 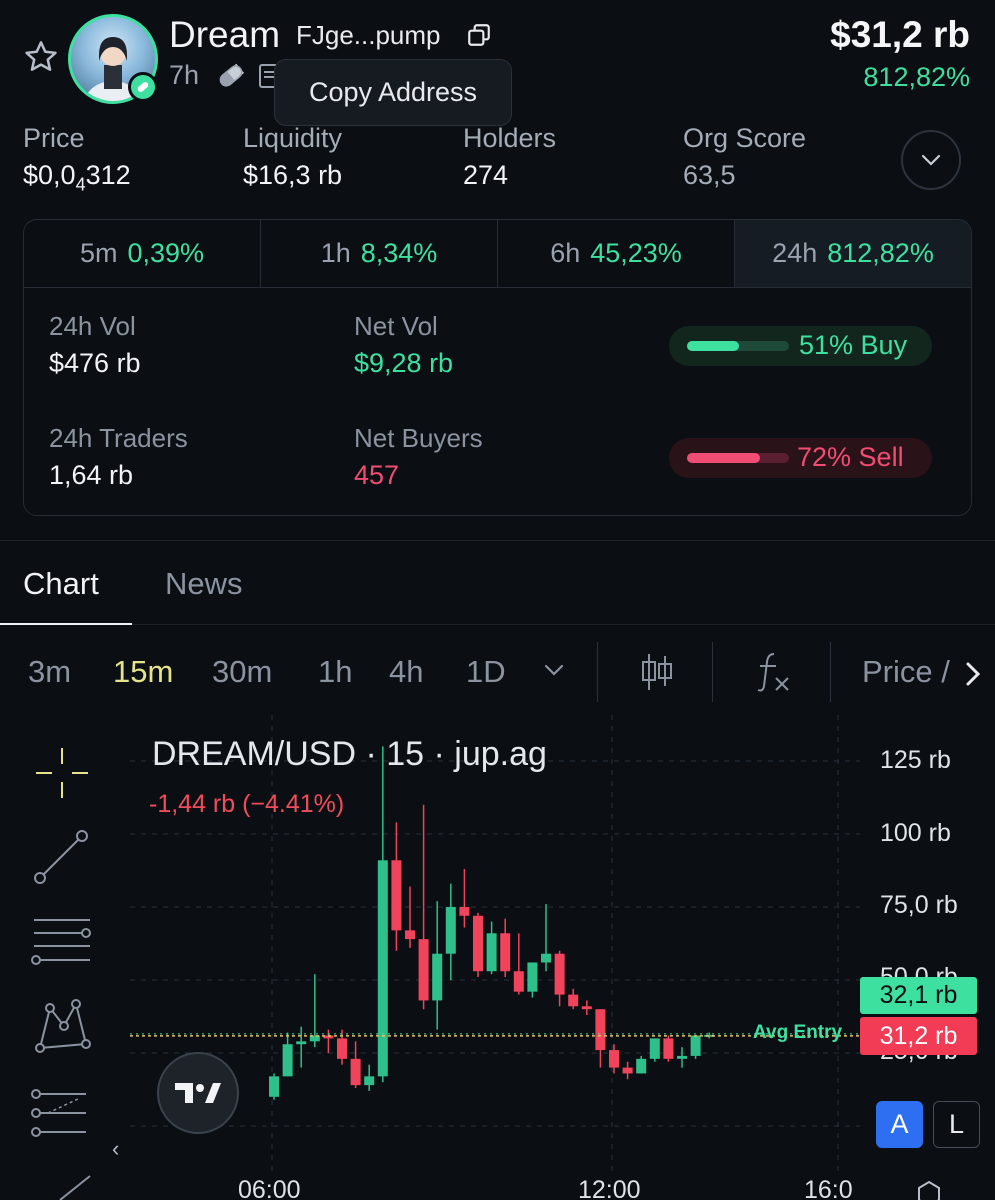 I want to click on buy-bar-fill, so click(x=713, y=346).